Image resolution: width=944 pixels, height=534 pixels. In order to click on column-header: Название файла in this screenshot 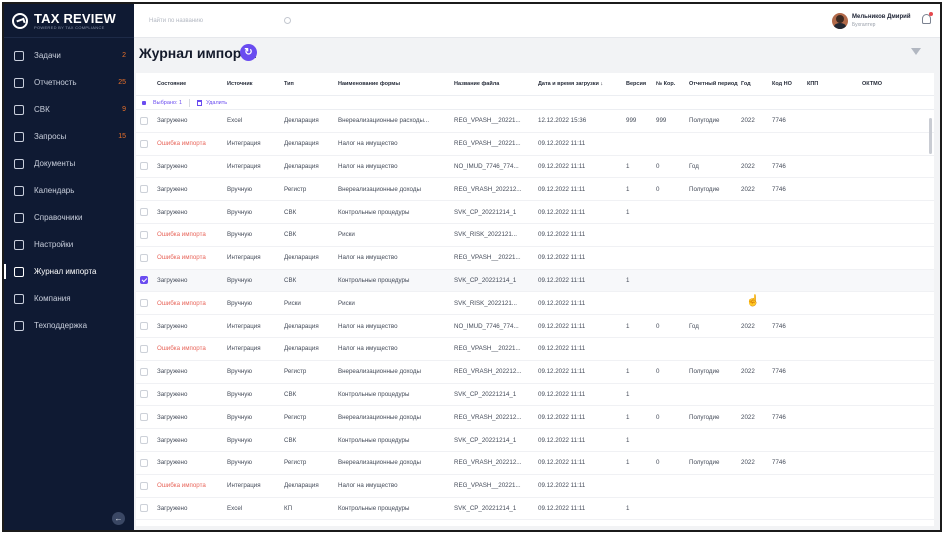, I will do `click(496, 84)`.